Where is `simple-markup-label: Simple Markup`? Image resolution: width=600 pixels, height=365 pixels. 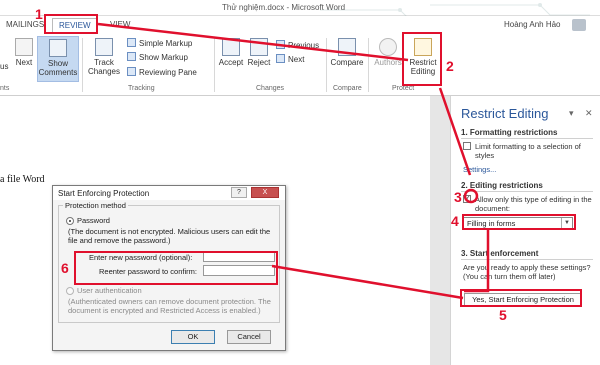 simple-markup-label: Simple Markup is located at coordinates (166, 43).